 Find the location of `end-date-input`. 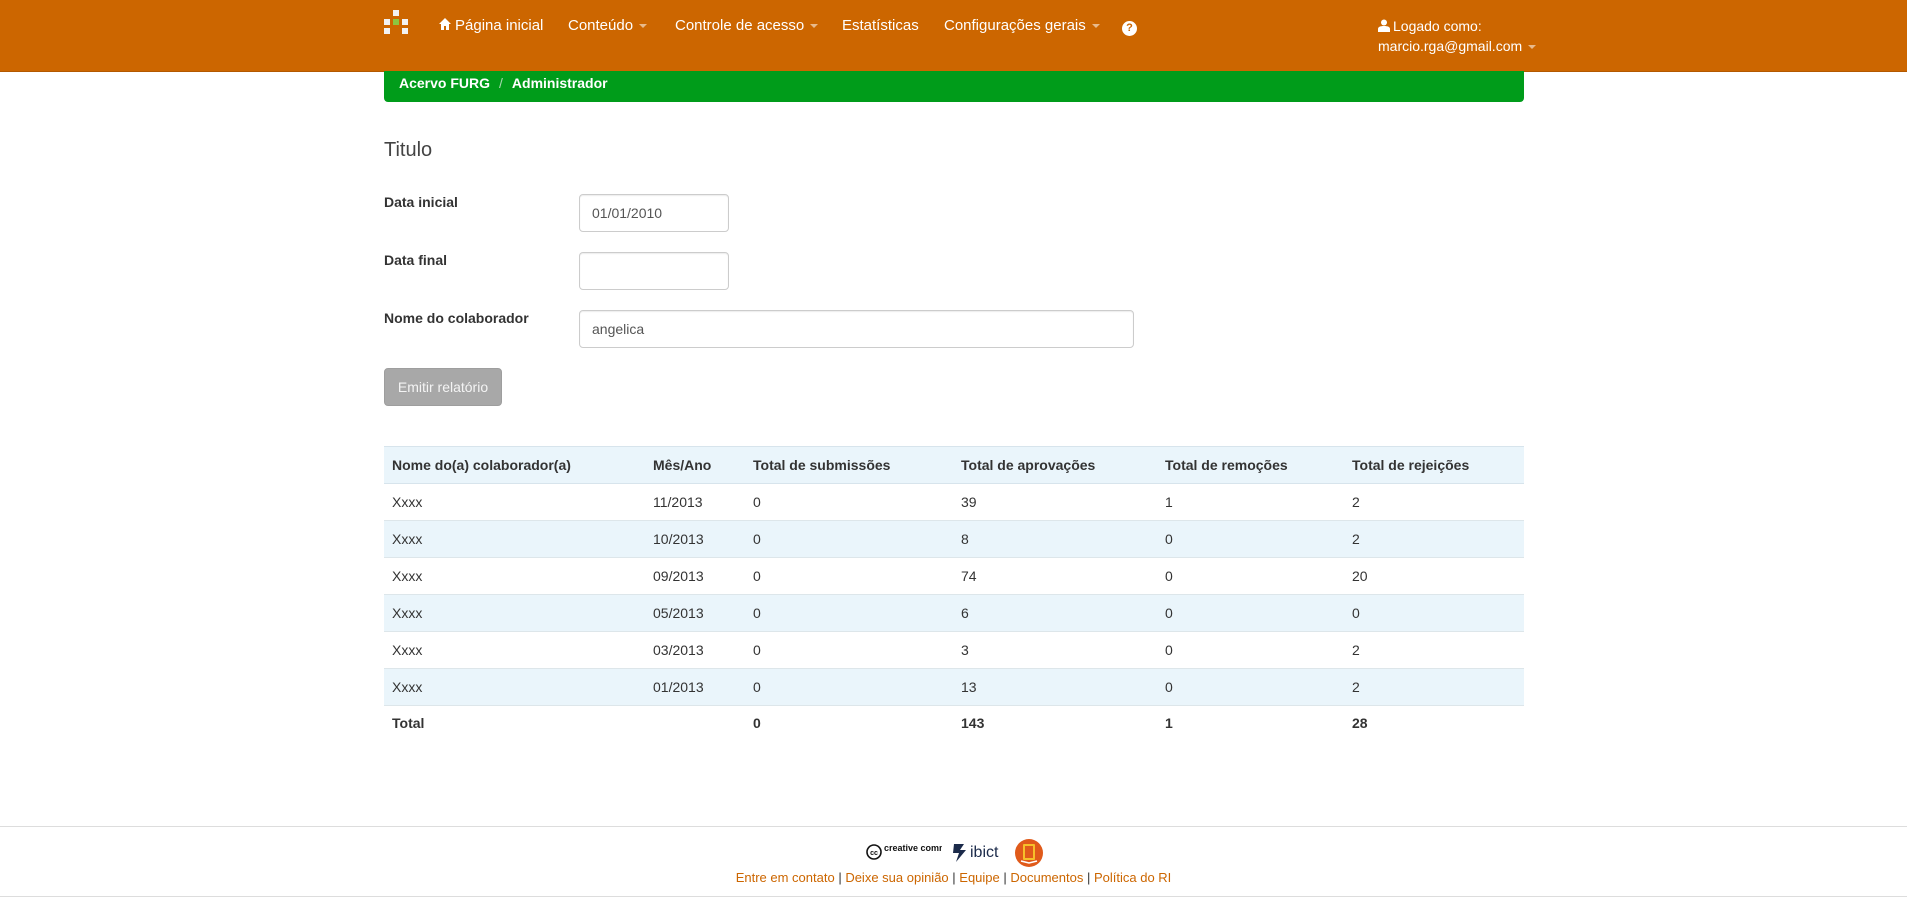

end-date-input is located at coordinates (654, 271).